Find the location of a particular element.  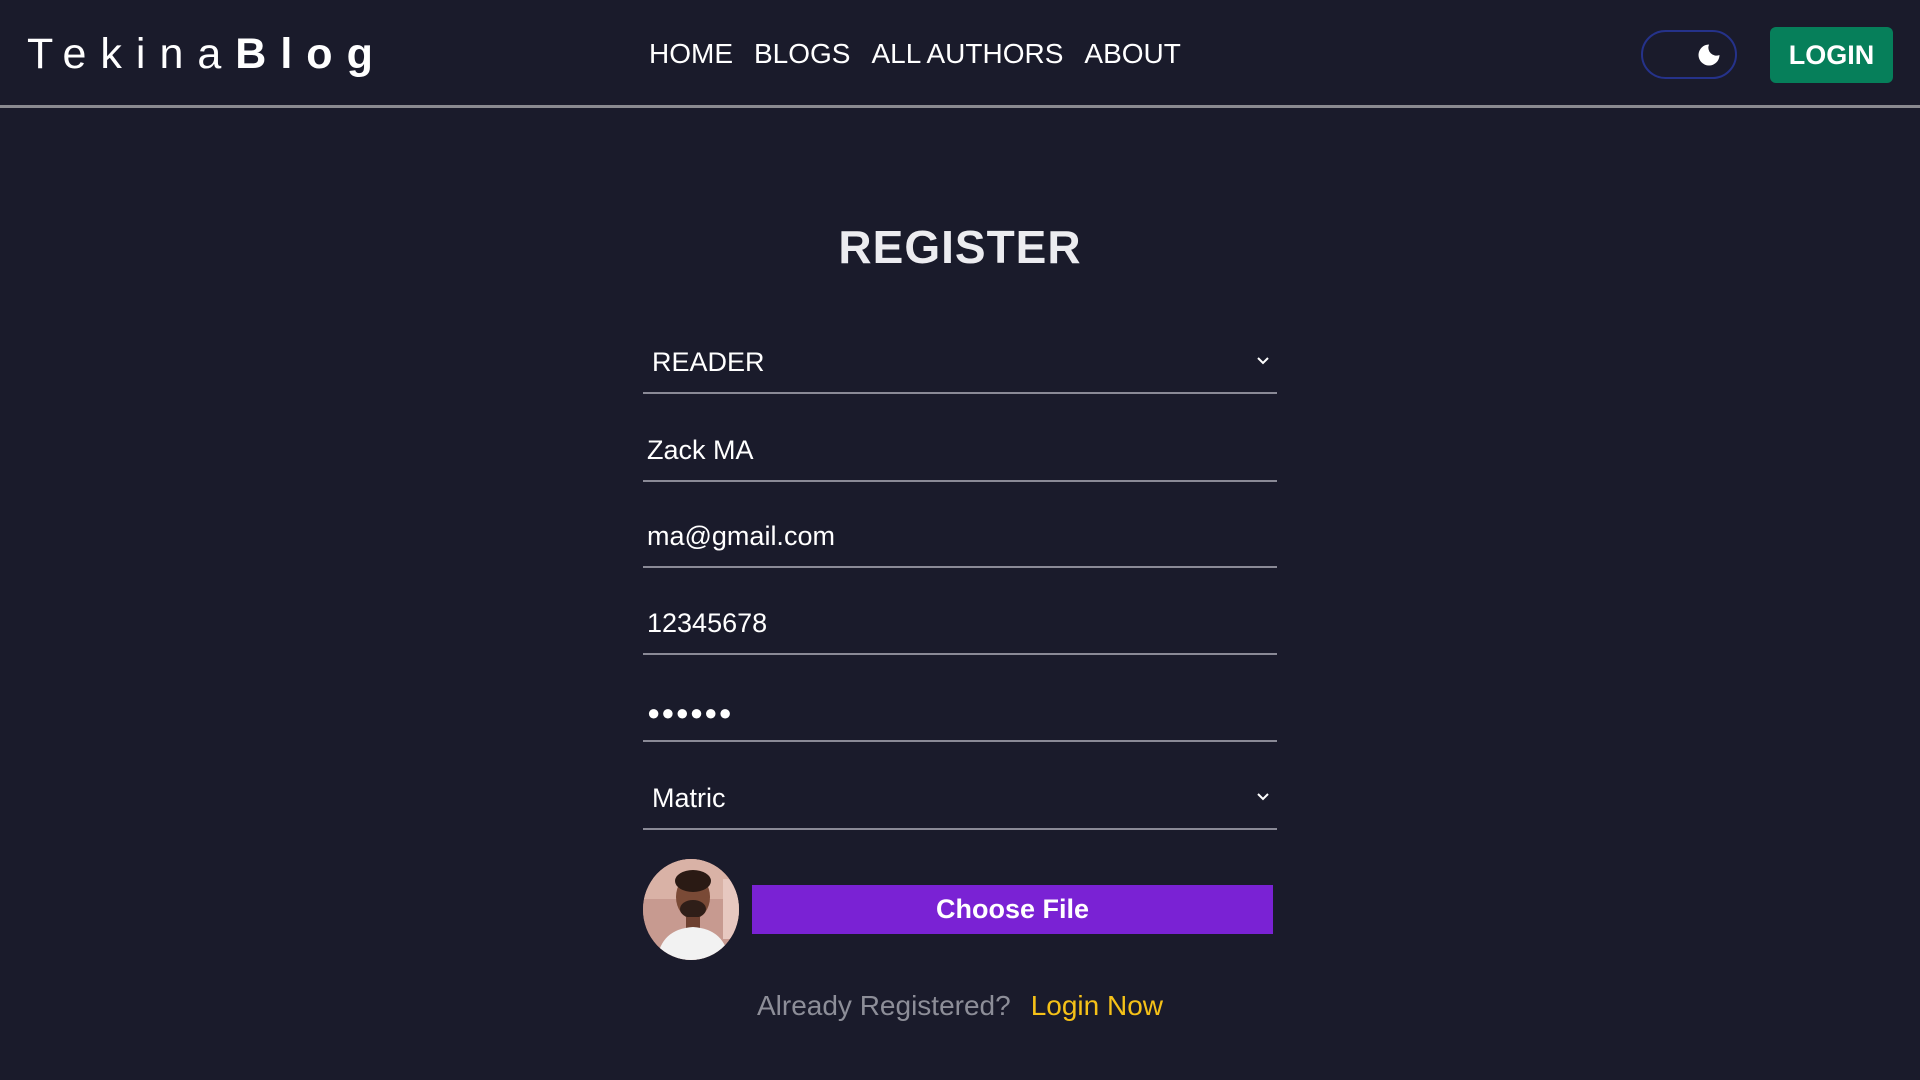

login-now-link: Login Now is located at coordinates (1097, 1005).